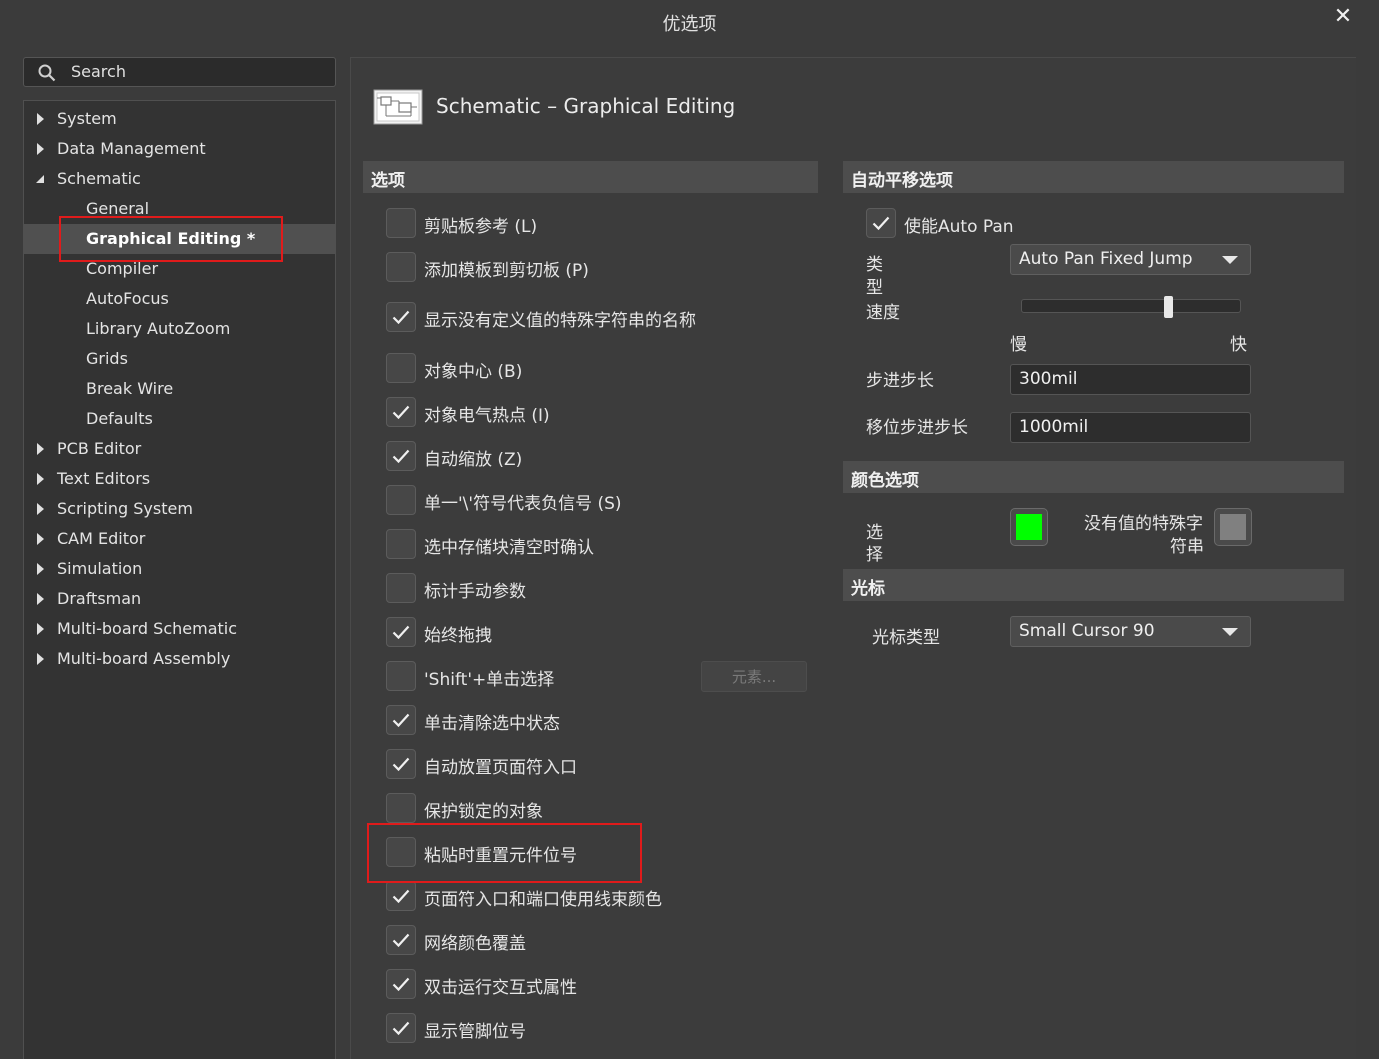 This screenshot has width=1379, height=1059. I want to click on tree-item: Data Management, so click(179, 149).